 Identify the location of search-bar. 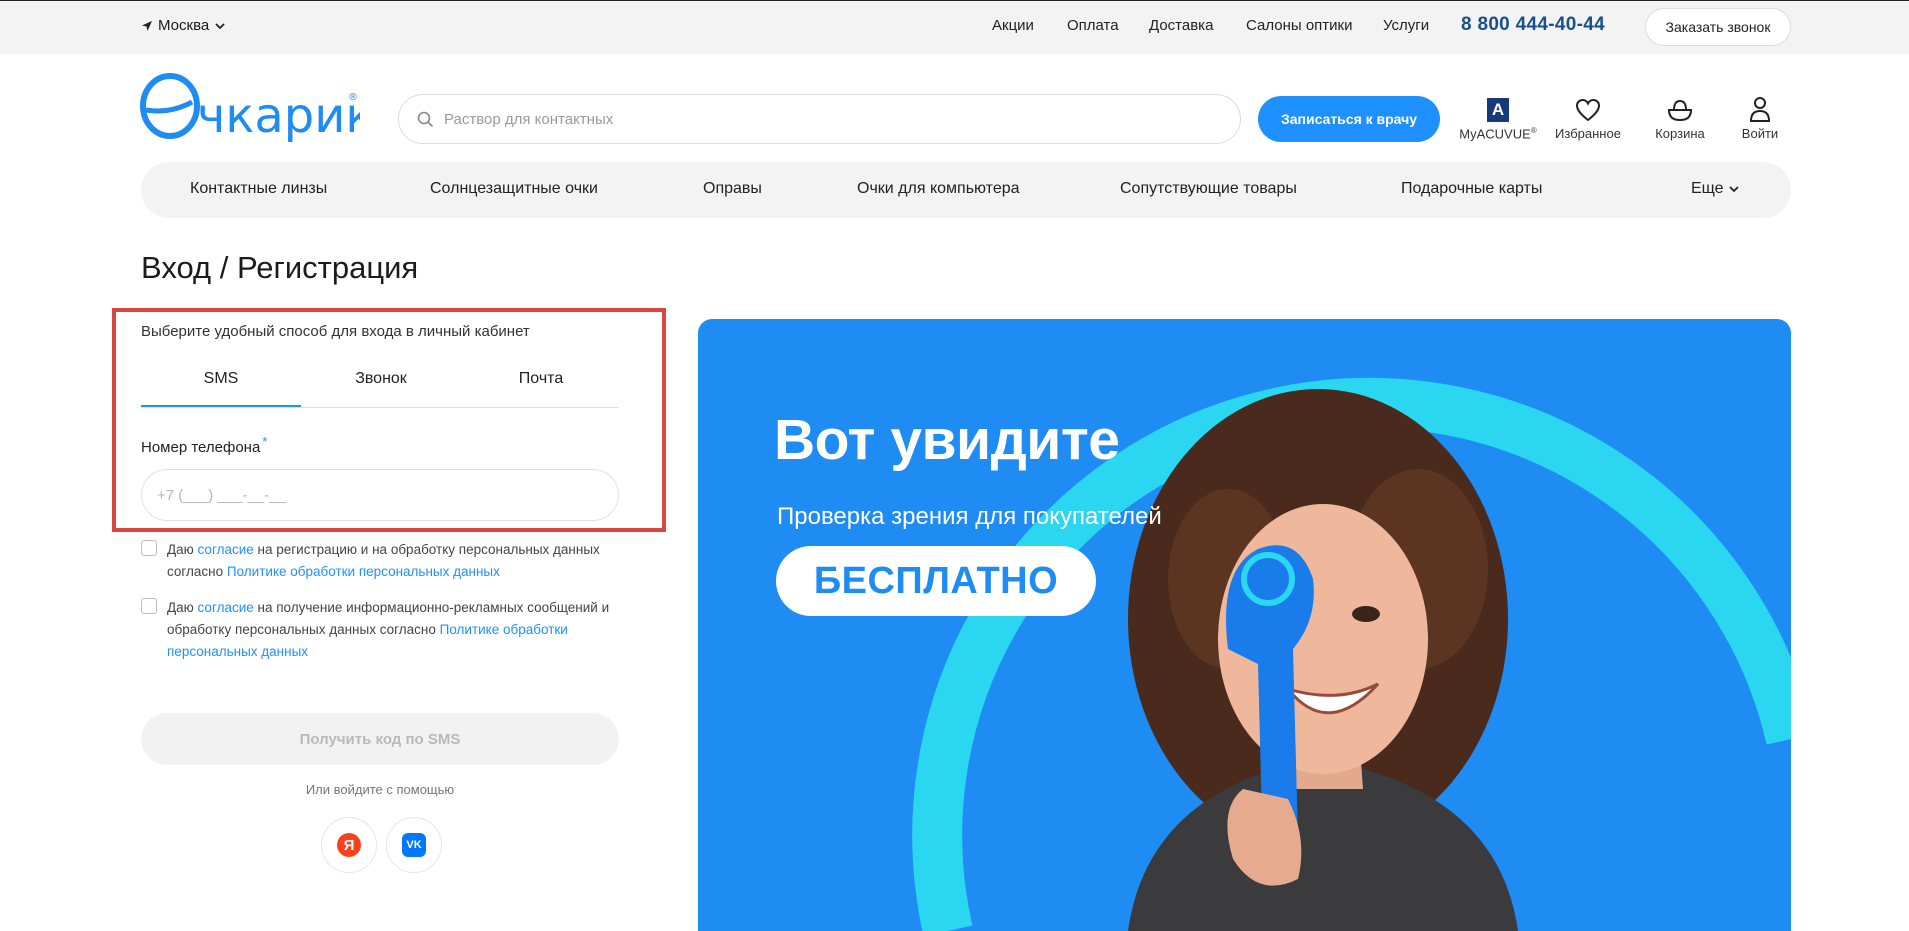
(819, 119).